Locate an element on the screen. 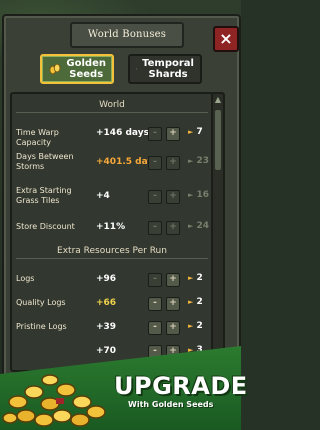  tab-label: Temporal Shards is located at coordinates (168, 69).